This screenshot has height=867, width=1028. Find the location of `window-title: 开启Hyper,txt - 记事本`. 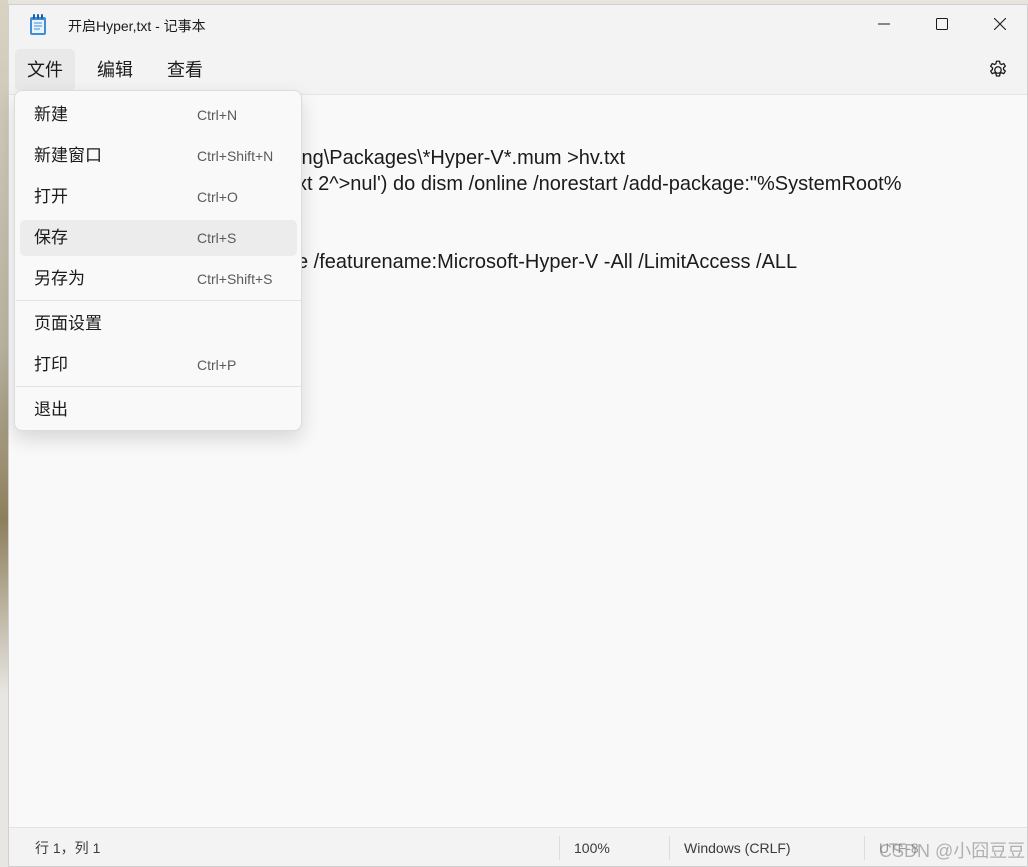

window-title: 开启Hyper,txt - 记事本 is located at coordinates (137, 26).